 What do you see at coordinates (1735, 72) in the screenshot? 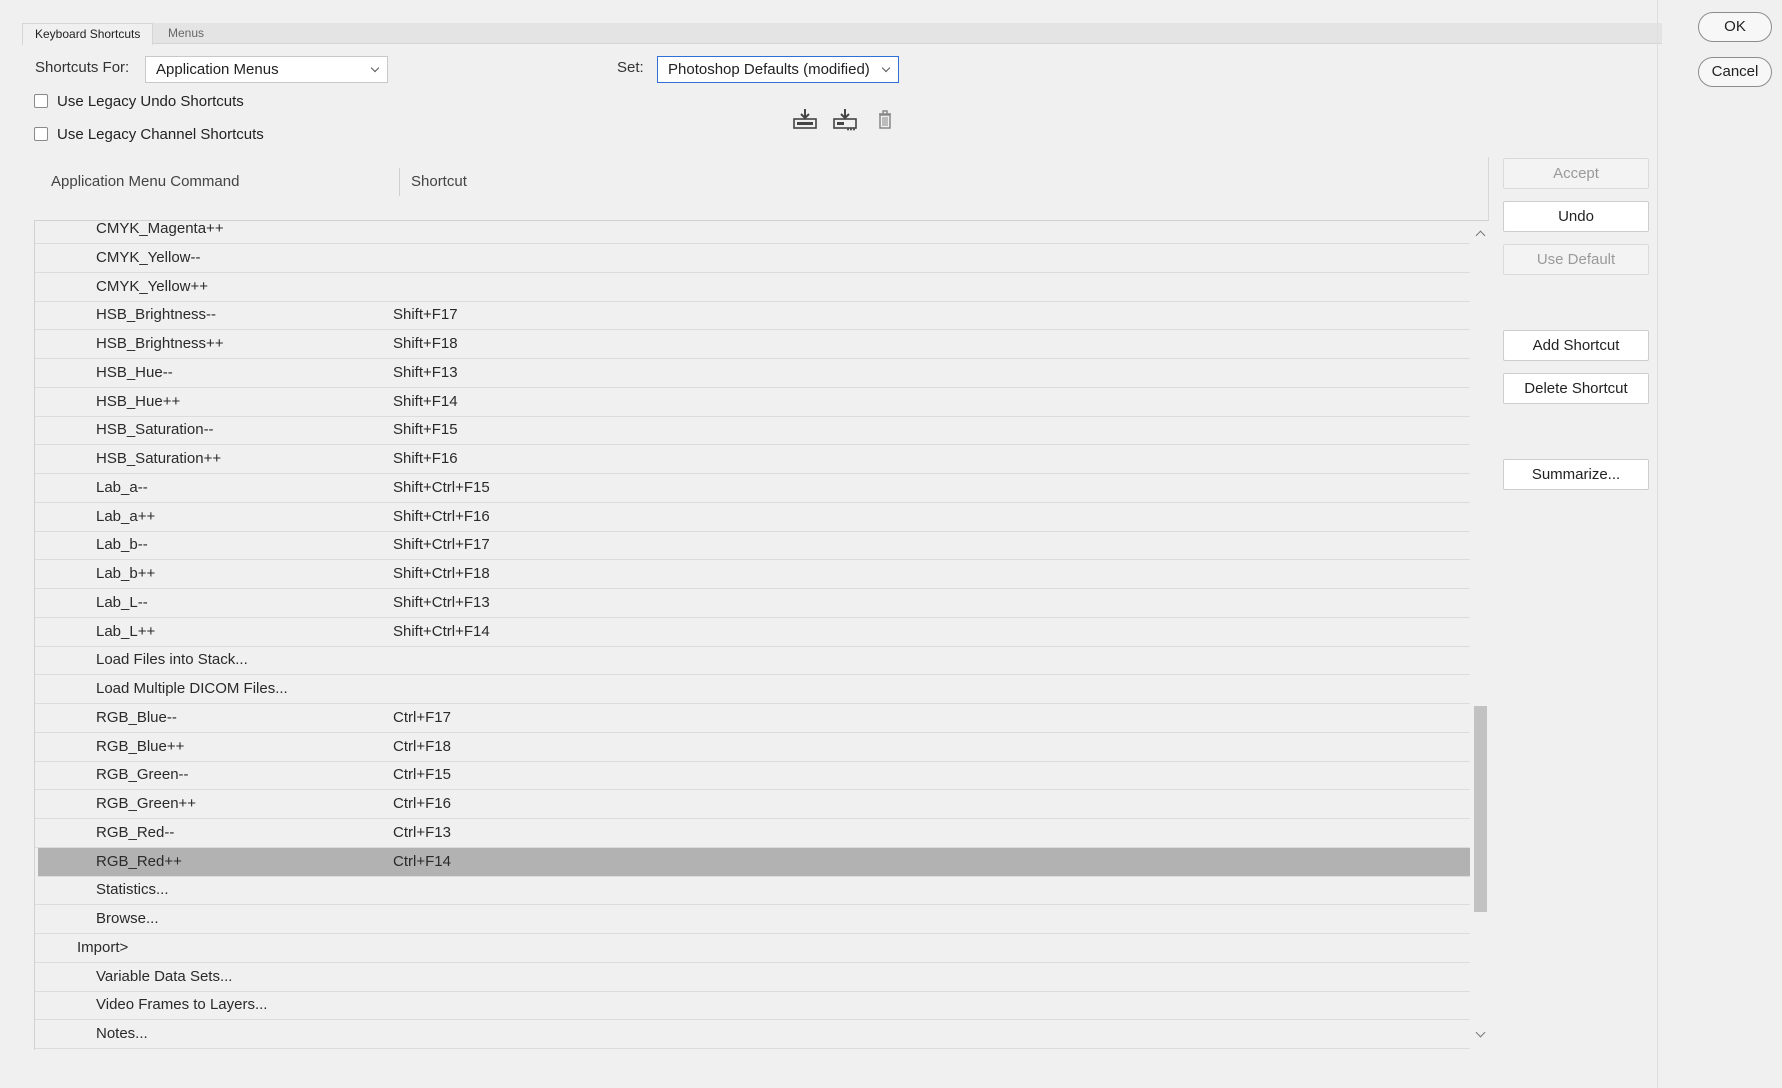
I see `cancel-button: Cancel` at bounding box center [1735, 72].